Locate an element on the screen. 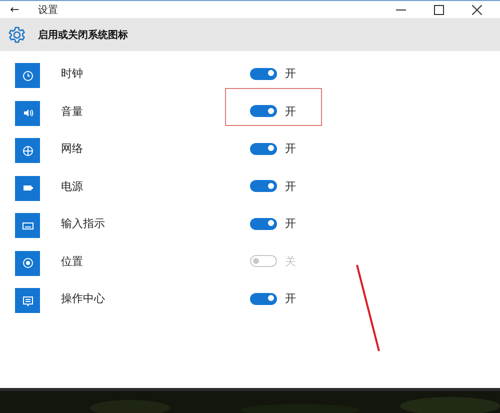 This screenshot has height=413, width=500. page-title: 启用或关闭系统图标 is located at coordinates (83, 35).